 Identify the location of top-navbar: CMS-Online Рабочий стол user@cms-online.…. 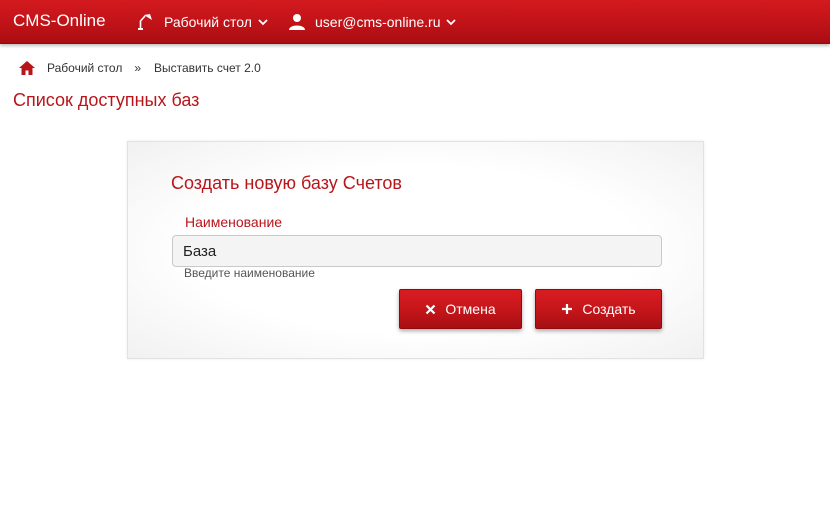
(415, 22).